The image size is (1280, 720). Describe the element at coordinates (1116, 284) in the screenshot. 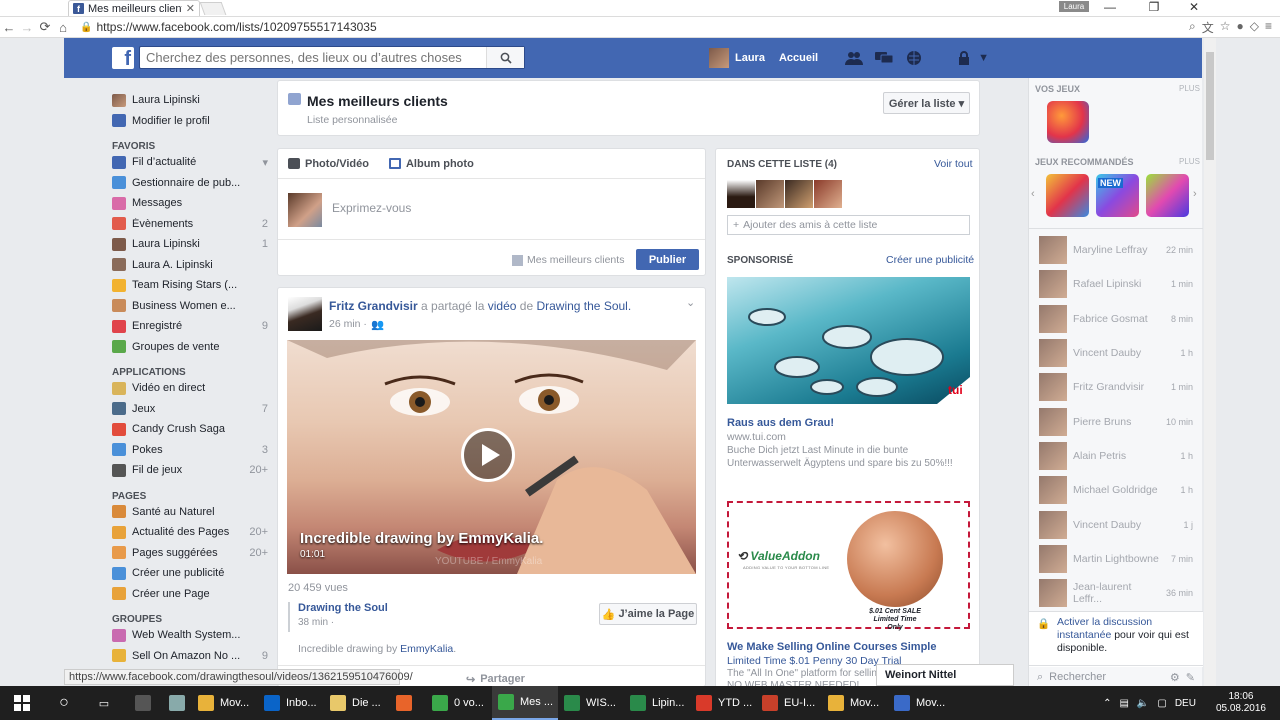

I see `chat-friend-row: Rafael Lipinski 1 min` at that location.